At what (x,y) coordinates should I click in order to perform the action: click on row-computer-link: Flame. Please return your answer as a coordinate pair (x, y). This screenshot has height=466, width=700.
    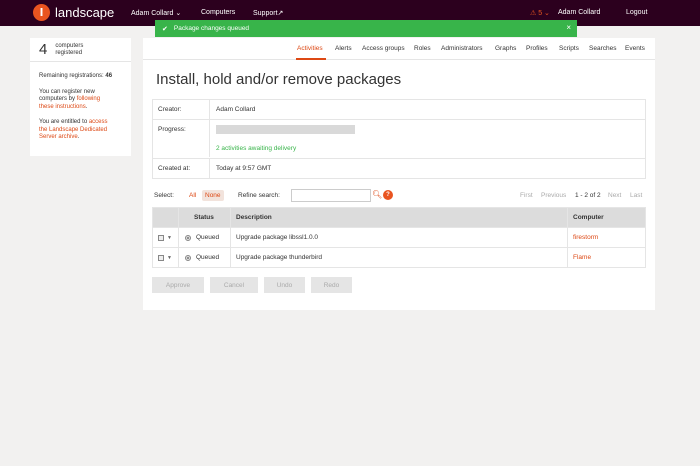
    Looking at the image, I should click on (606, 257).